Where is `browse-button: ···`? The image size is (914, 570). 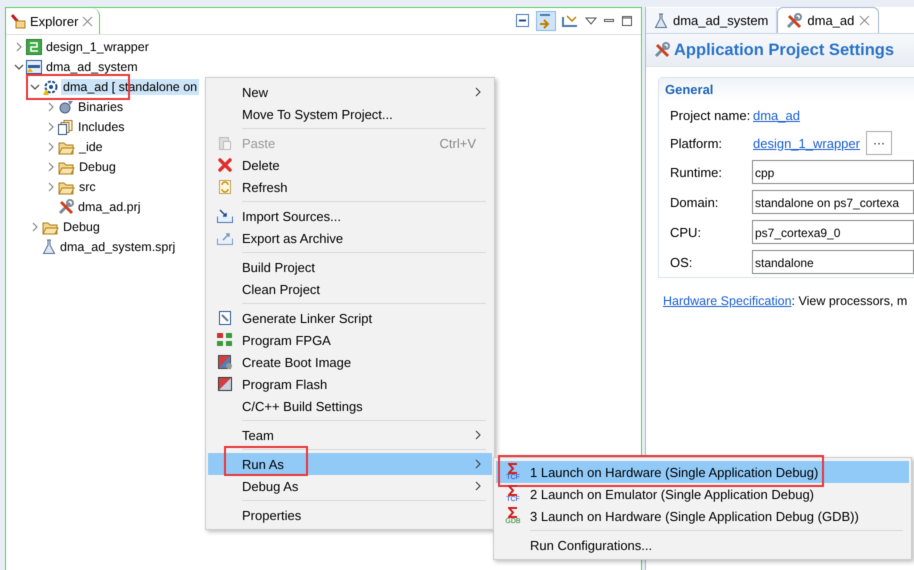
browse-button: ··· is located at coordinates (879, 143).